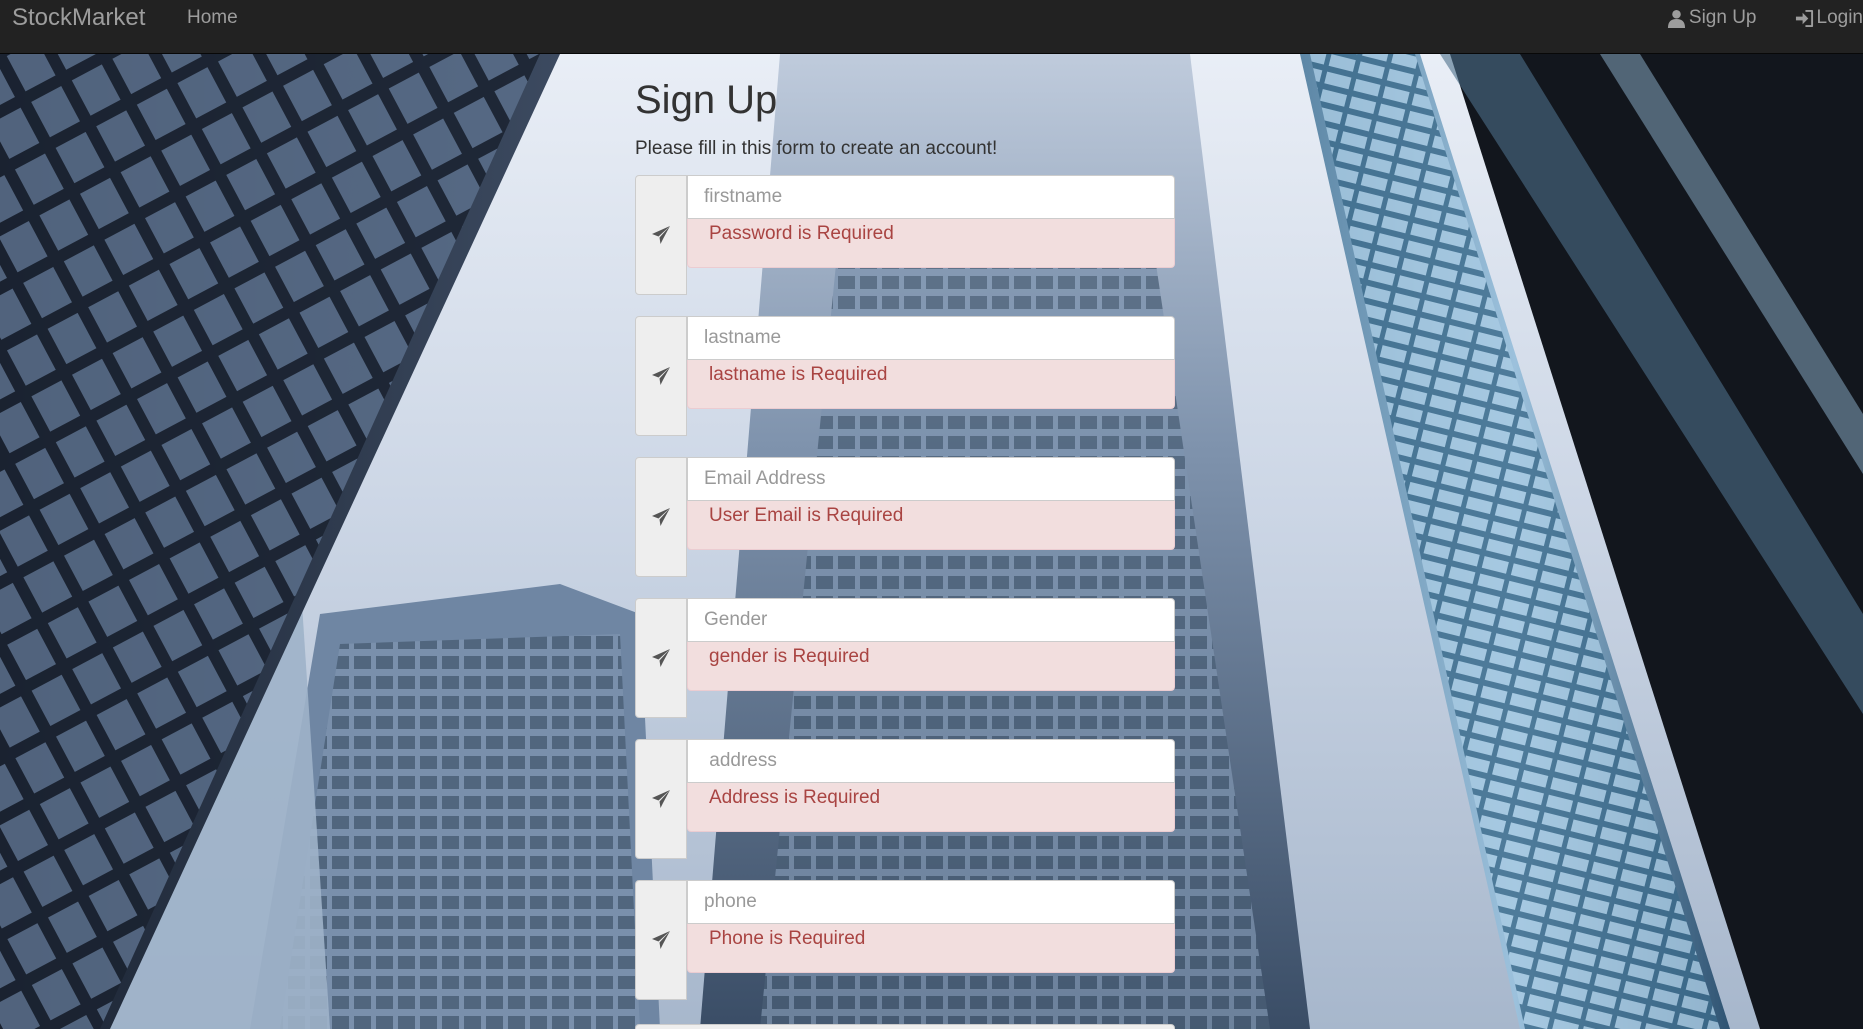 The width and height of the screenshot is (1863, 1029). I want to click on nav-right-group: Sign Up Login, so click(1765, 18).